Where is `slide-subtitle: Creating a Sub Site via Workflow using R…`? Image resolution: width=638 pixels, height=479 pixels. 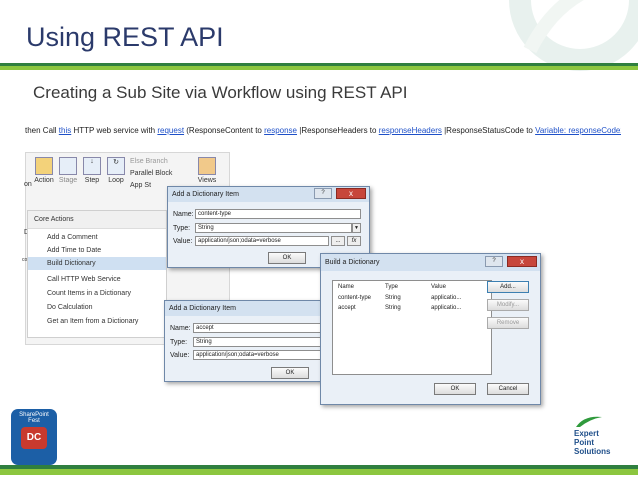
slide-subtitle: Creating a Sub Site via Workflow using R… is located at coordinates (220, 92).